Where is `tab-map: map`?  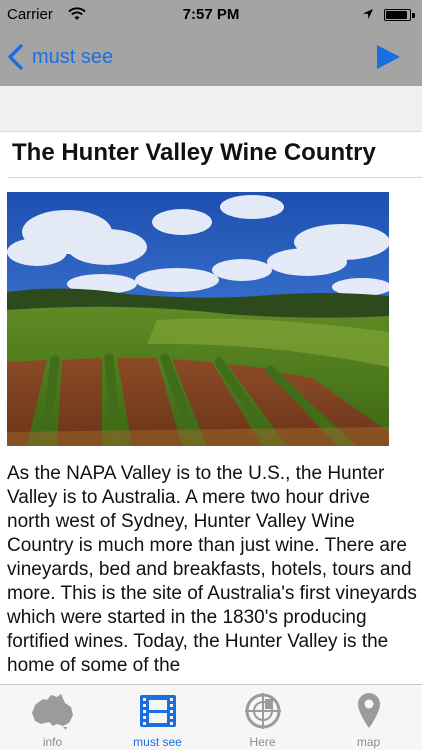
tab-map: map is located at coordinates (368, 717).